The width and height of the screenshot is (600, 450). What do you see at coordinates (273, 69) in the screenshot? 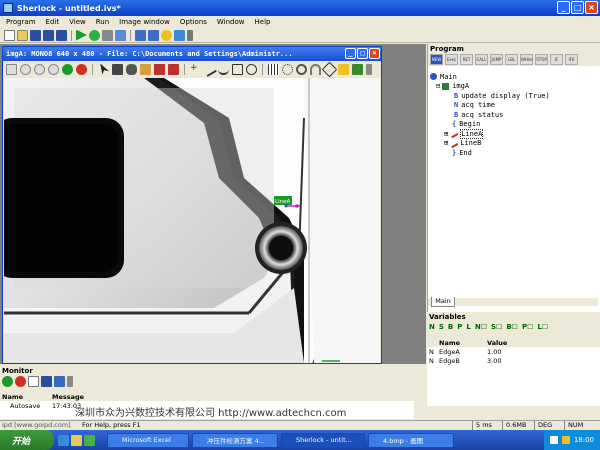
I see `rake-tool-icon` at bounding box center [273, 69].